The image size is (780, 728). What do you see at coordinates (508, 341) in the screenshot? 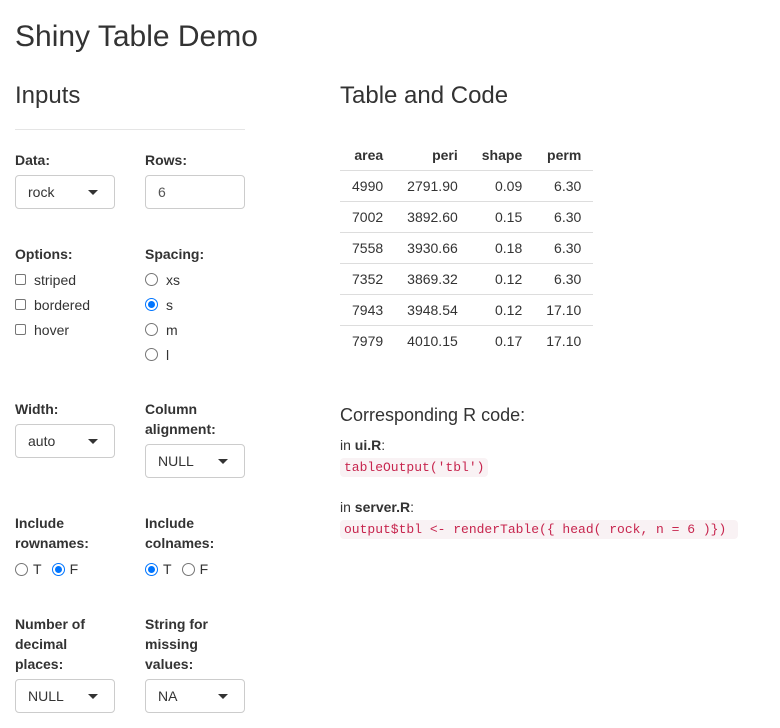
I see `table-cell: 0.17` at bounding box center [508, 341].